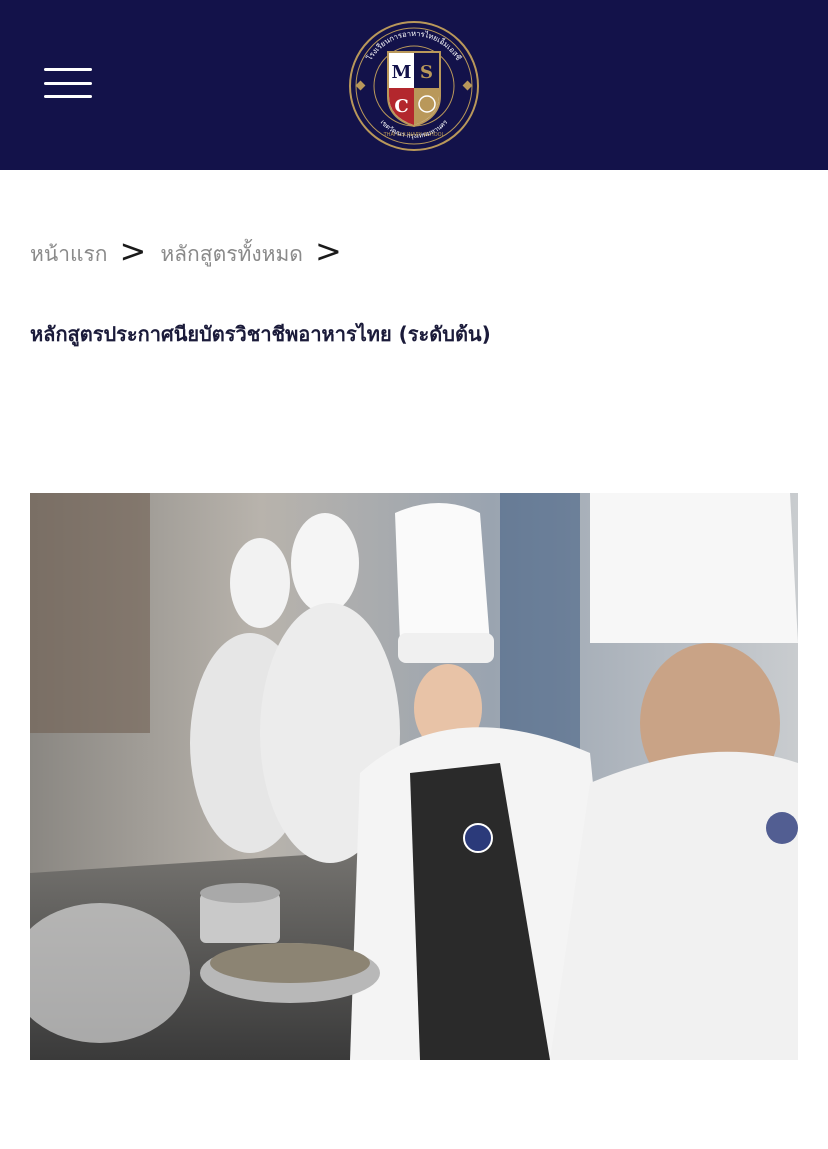  I want to click on logo-letter-s: S, so click(426, 72).